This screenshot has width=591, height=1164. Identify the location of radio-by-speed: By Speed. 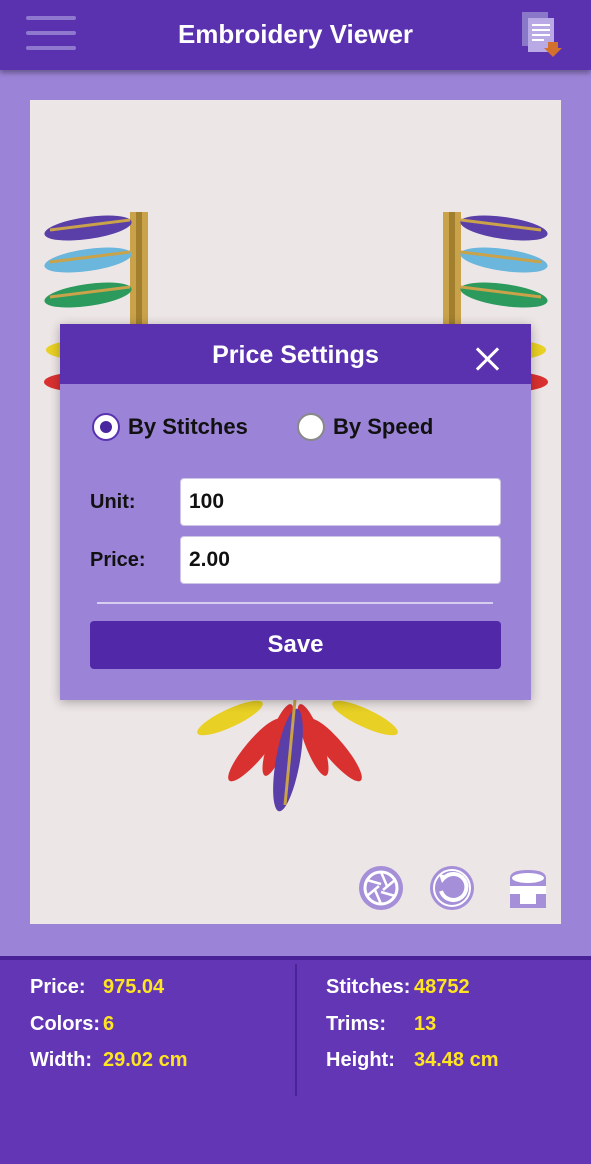
(365, 427).